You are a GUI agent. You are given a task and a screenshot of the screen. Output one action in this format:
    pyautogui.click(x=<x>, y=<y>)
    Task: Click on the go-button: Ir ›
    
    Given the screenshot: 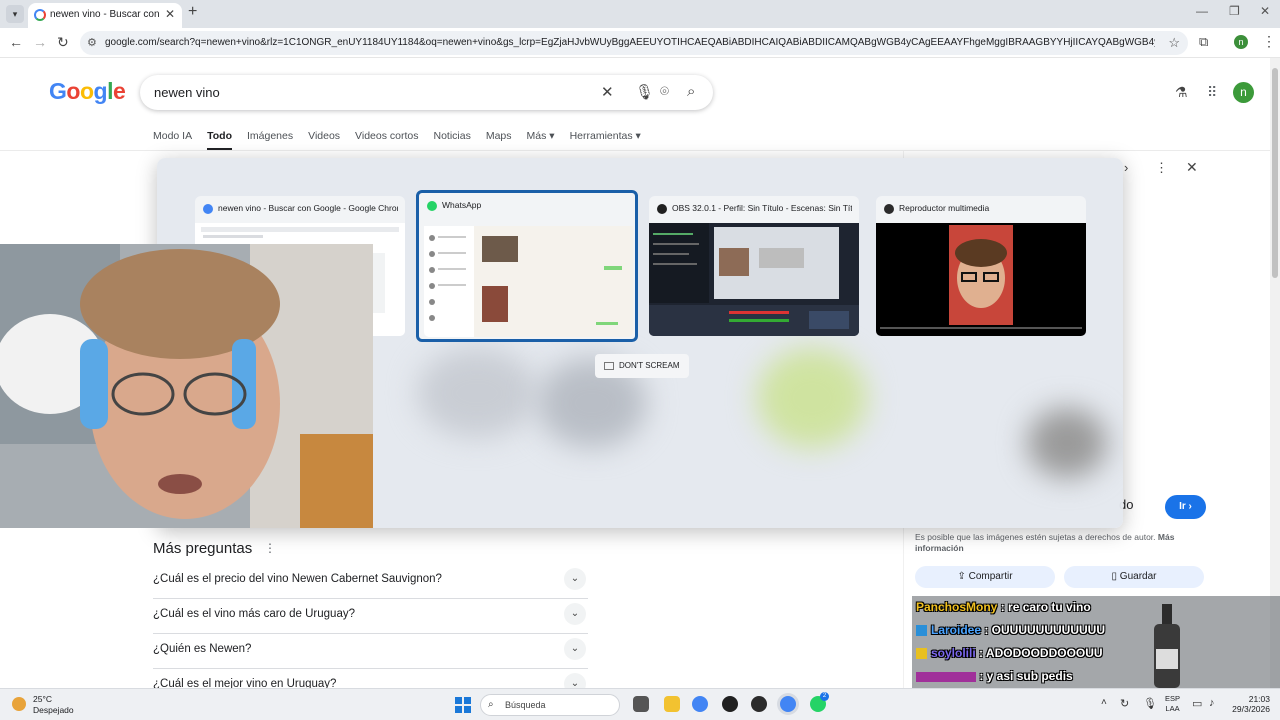 What is the action you would take?
    pyautogui.click(x=1185, y=507)
    